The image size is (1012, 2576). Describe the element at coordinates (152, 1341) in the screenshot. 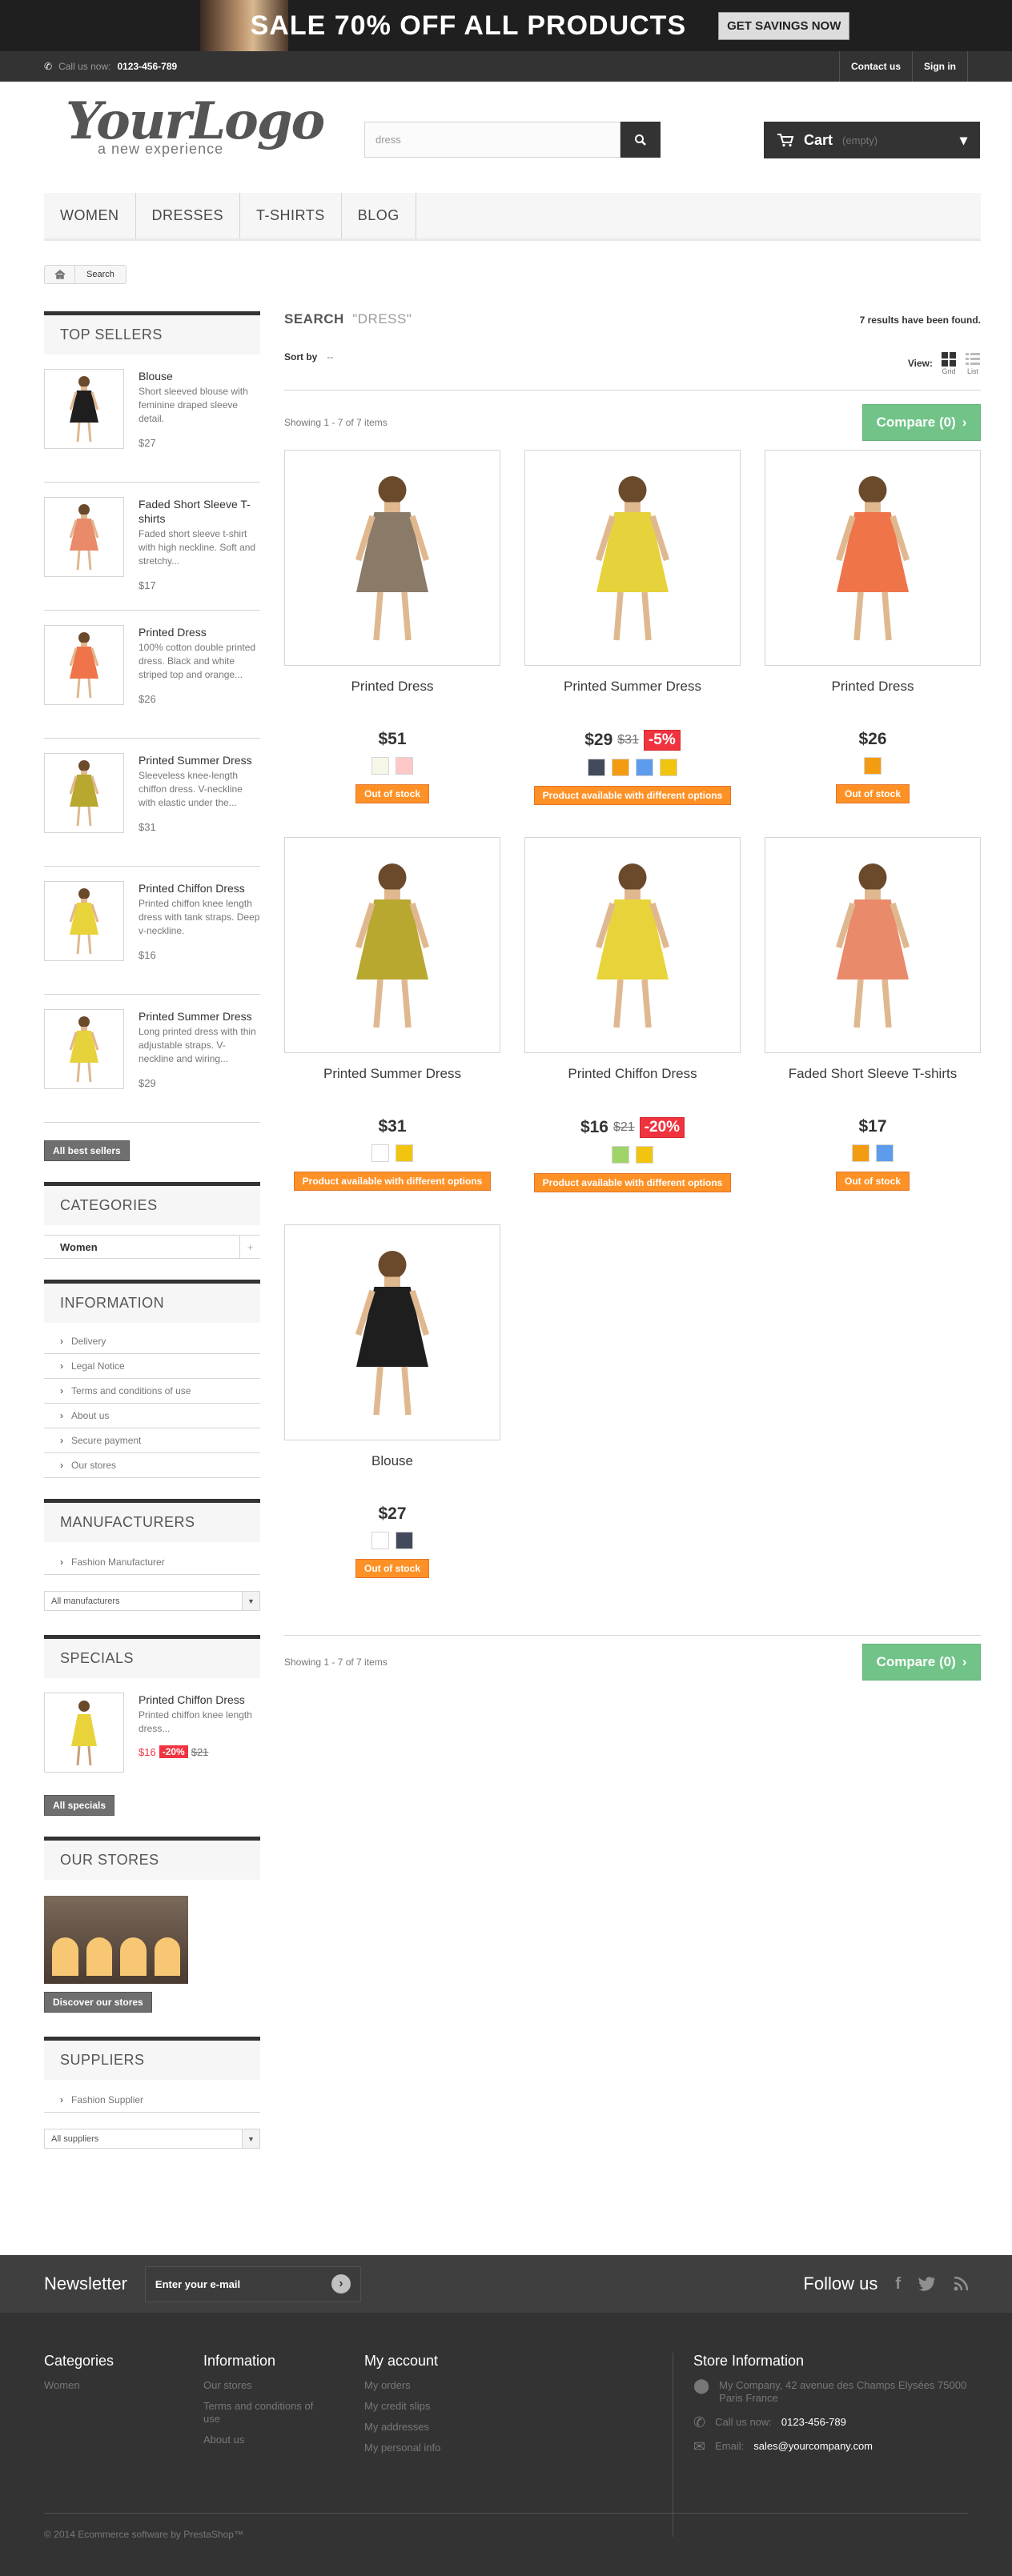

I see `information-link: Delivery` at that location.